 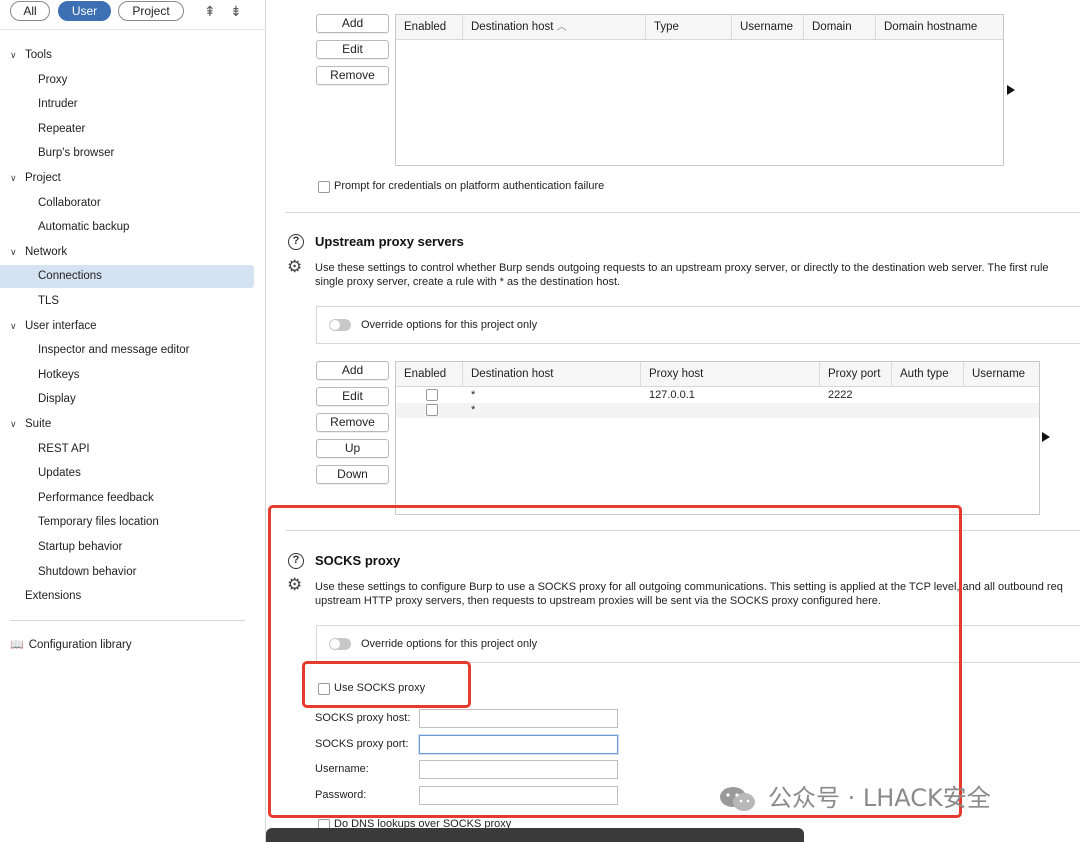 I want to click on sidebar-item-rest-api: REST API, so click(x=132, y=449).